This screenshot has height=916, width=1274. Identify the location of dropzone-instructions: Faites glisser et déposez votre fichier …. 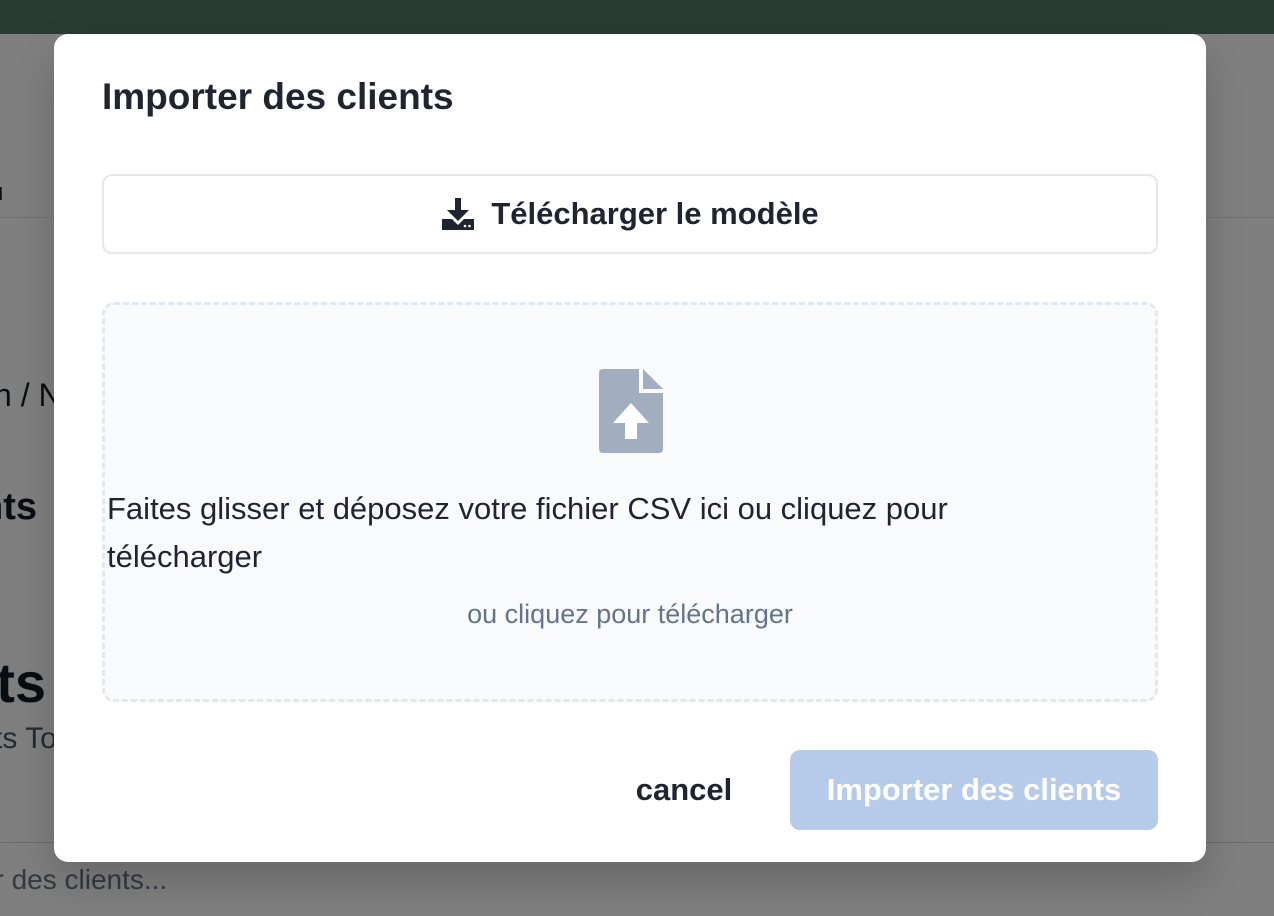
(527, 532).